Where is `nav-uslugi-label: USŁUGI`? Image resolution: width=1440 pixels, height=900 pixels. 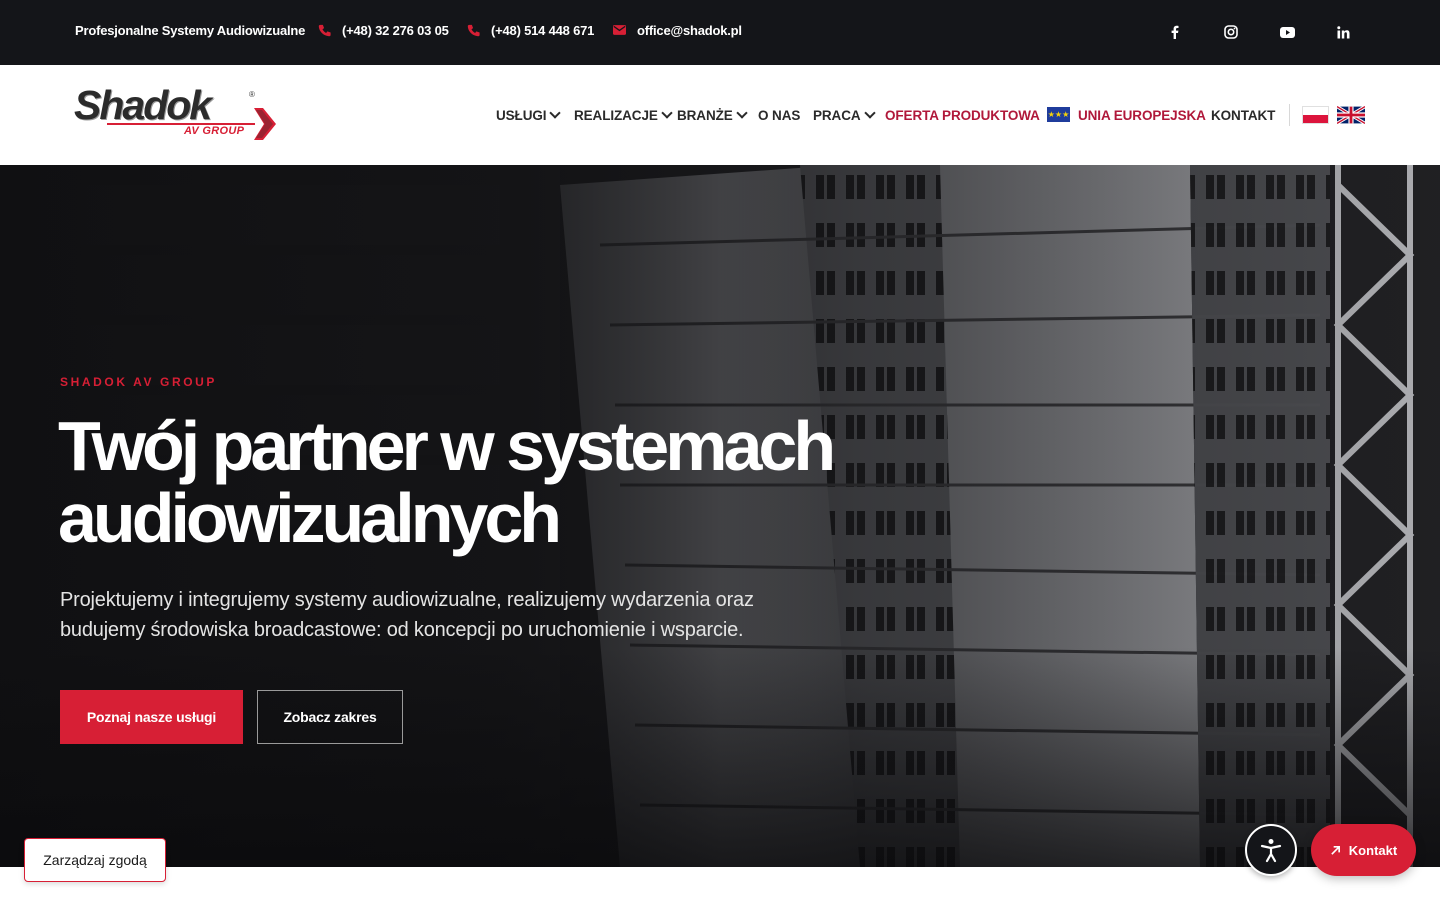 nav-uslugi-label: USŁUGI is located at coordinates (521, 115).